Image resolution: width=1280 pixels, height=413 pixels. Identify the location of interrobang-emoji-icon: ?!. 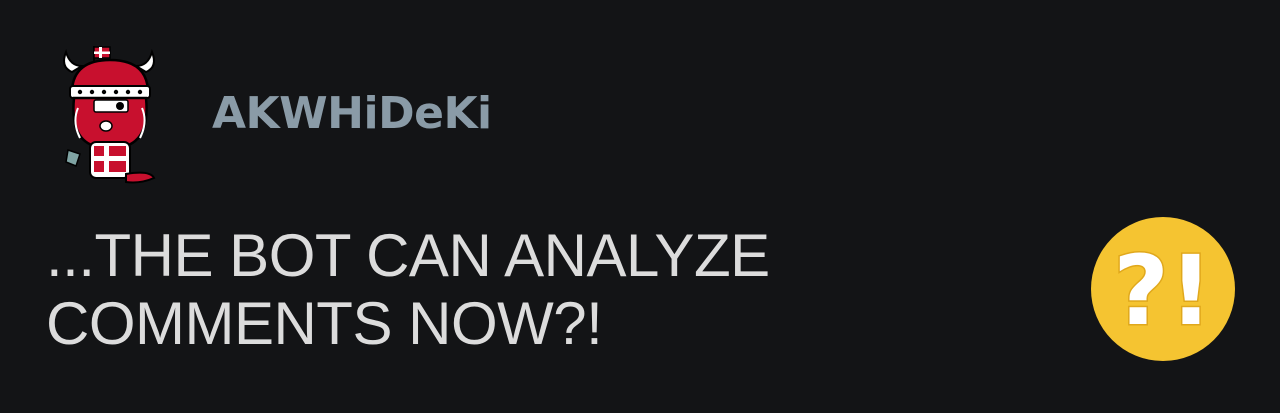
(1163, 289).